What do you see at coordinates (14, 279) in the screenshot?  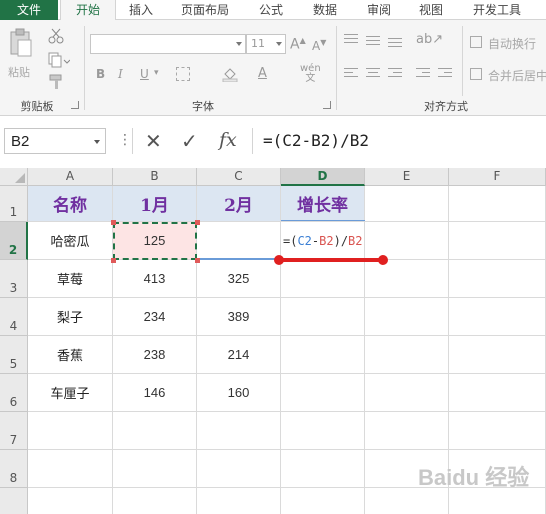 I see `row-header-3: 3` at bounding box center [14, 279].